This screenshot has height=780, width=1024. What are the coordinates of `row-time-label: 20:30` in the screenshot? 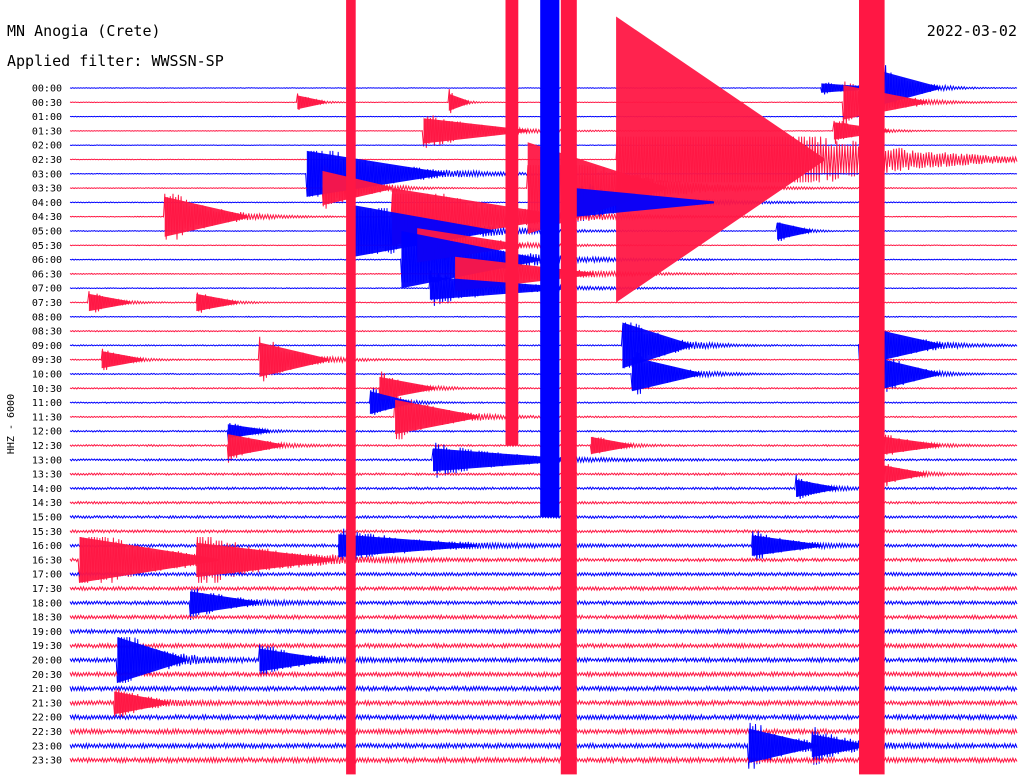 It's located at (47, 675).